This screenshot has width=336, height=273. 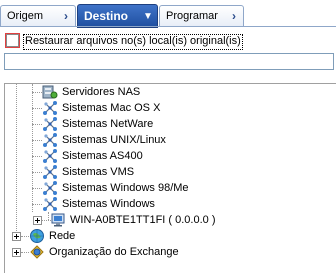 I want to click on tree-item-netware: Sistemas NetWare, so click(x=97, y=124).